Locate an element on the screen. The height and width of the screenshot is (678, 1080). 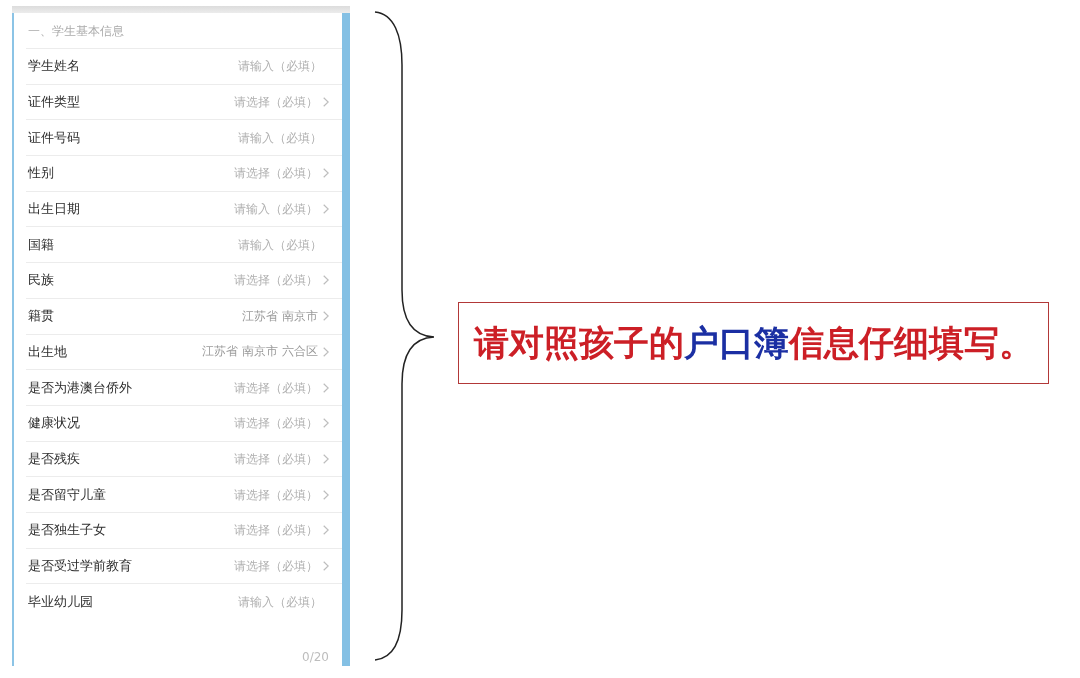
field-label: 健康状况 is located at coordinates (54, 423).